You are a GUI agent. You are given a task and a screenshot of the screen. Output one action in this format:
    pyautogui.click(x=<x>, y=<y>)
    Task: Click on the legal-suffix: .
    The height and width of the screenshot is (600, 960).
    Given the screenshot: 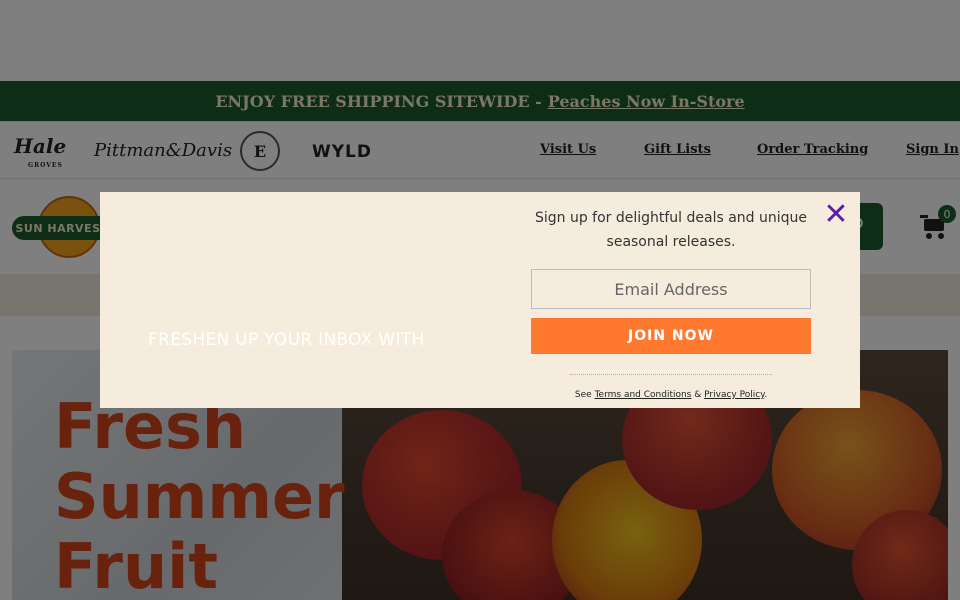 What is the action you would take?
    pyautogui.click(x=766, y=395)
    